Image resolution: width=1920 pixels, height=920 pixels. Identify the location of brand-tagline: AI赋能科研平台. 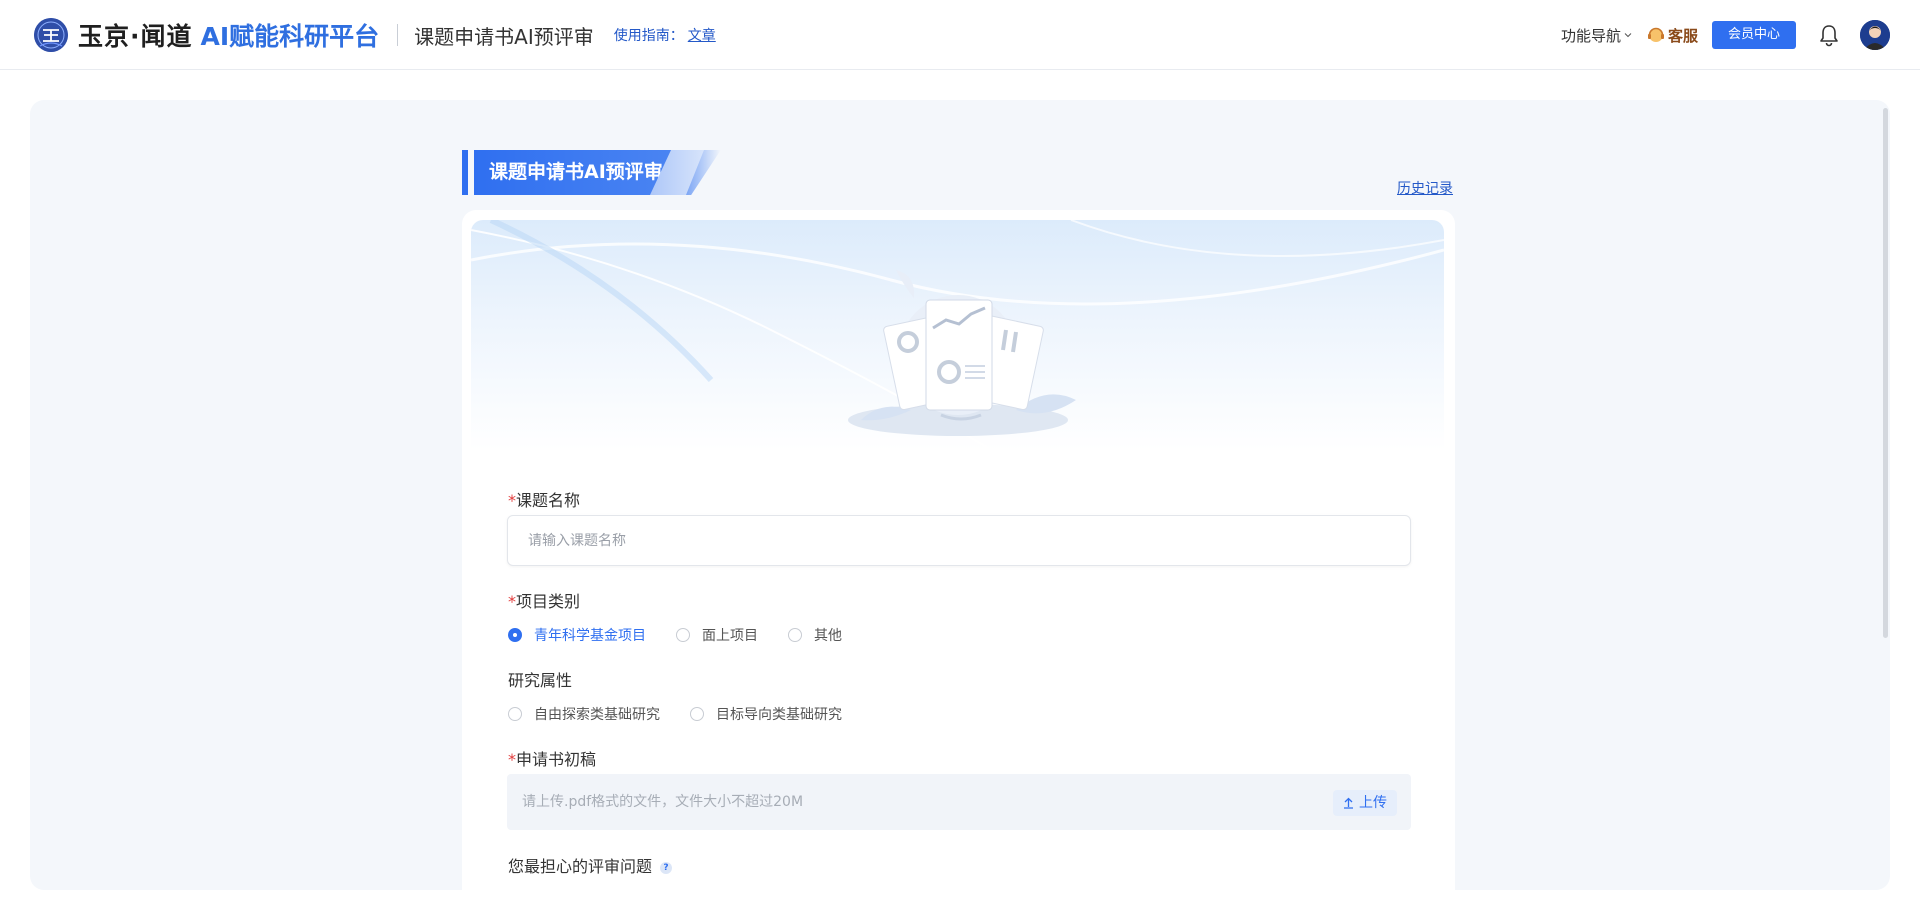
(290, 36).